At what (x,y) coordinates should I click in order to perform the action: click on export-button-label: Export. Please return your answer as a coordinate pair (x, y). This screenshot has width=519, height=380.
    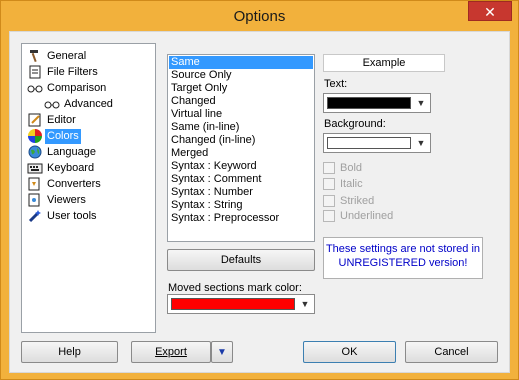
    Looking at the image, I should click on (171, 352).